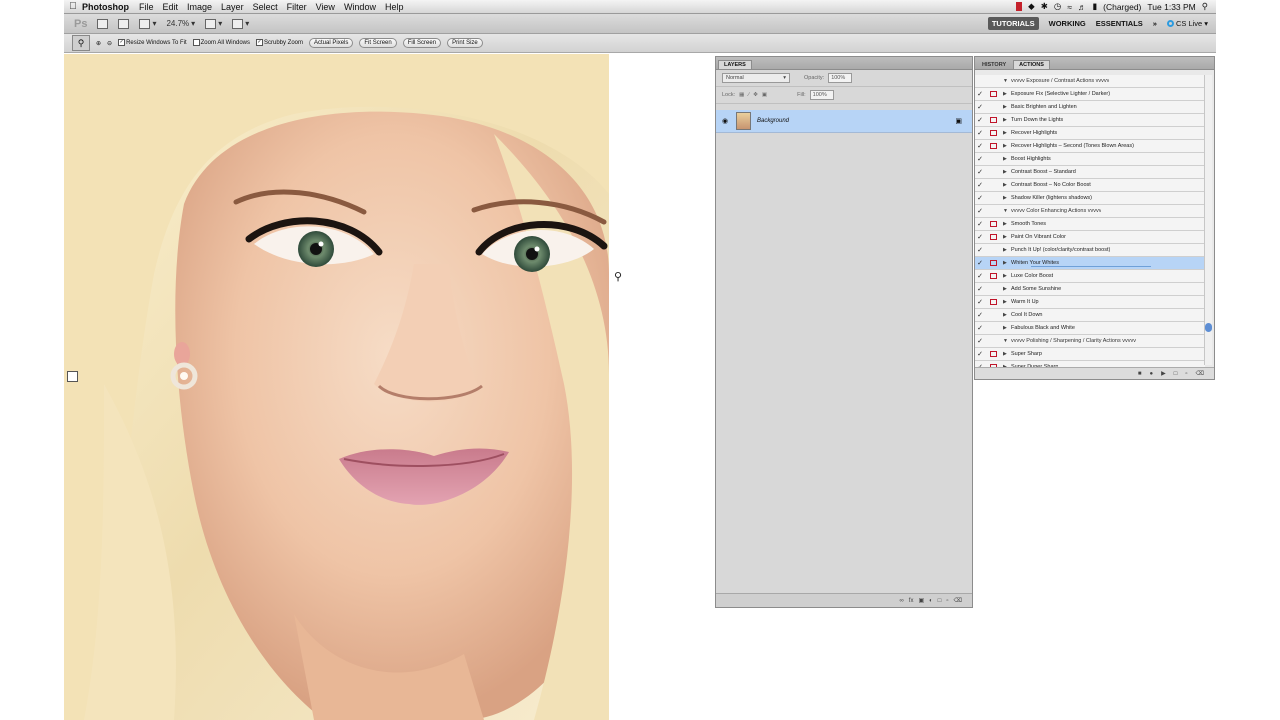 The height and width of the screenshot is (720, 1280). What do you see at coordinates (1163, 373) in the screenshot?
I see `play-icon: ▶` at bounding box center [1163, 373].